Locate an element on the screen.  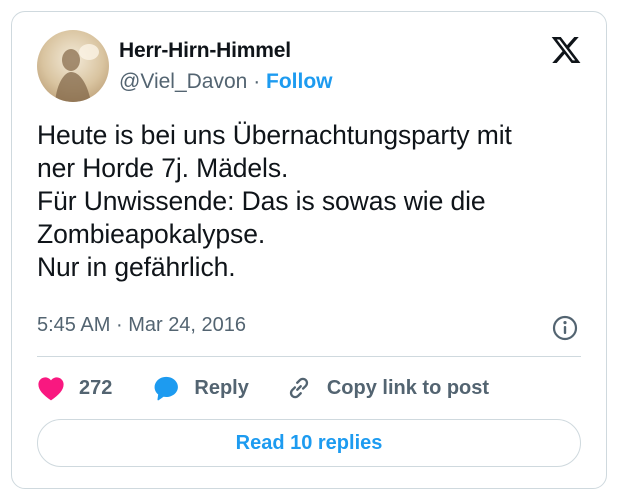
divider is located at coordinates (309, 356).